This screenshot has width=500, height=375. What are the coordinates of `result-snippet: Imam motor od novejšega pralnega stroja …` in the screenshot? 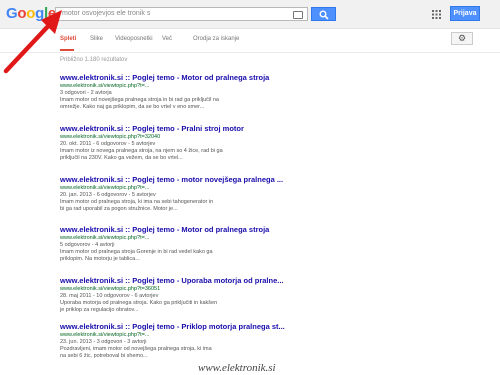 It's located at (139, 100).